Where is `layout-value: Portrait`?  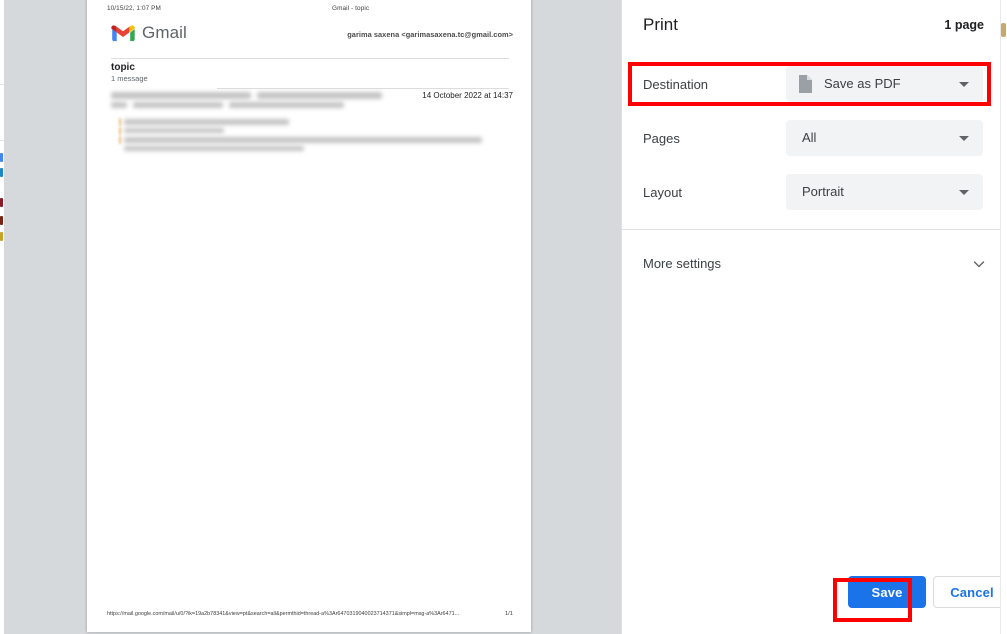 layout-value: Portrait is located at coordinates (823, 191).